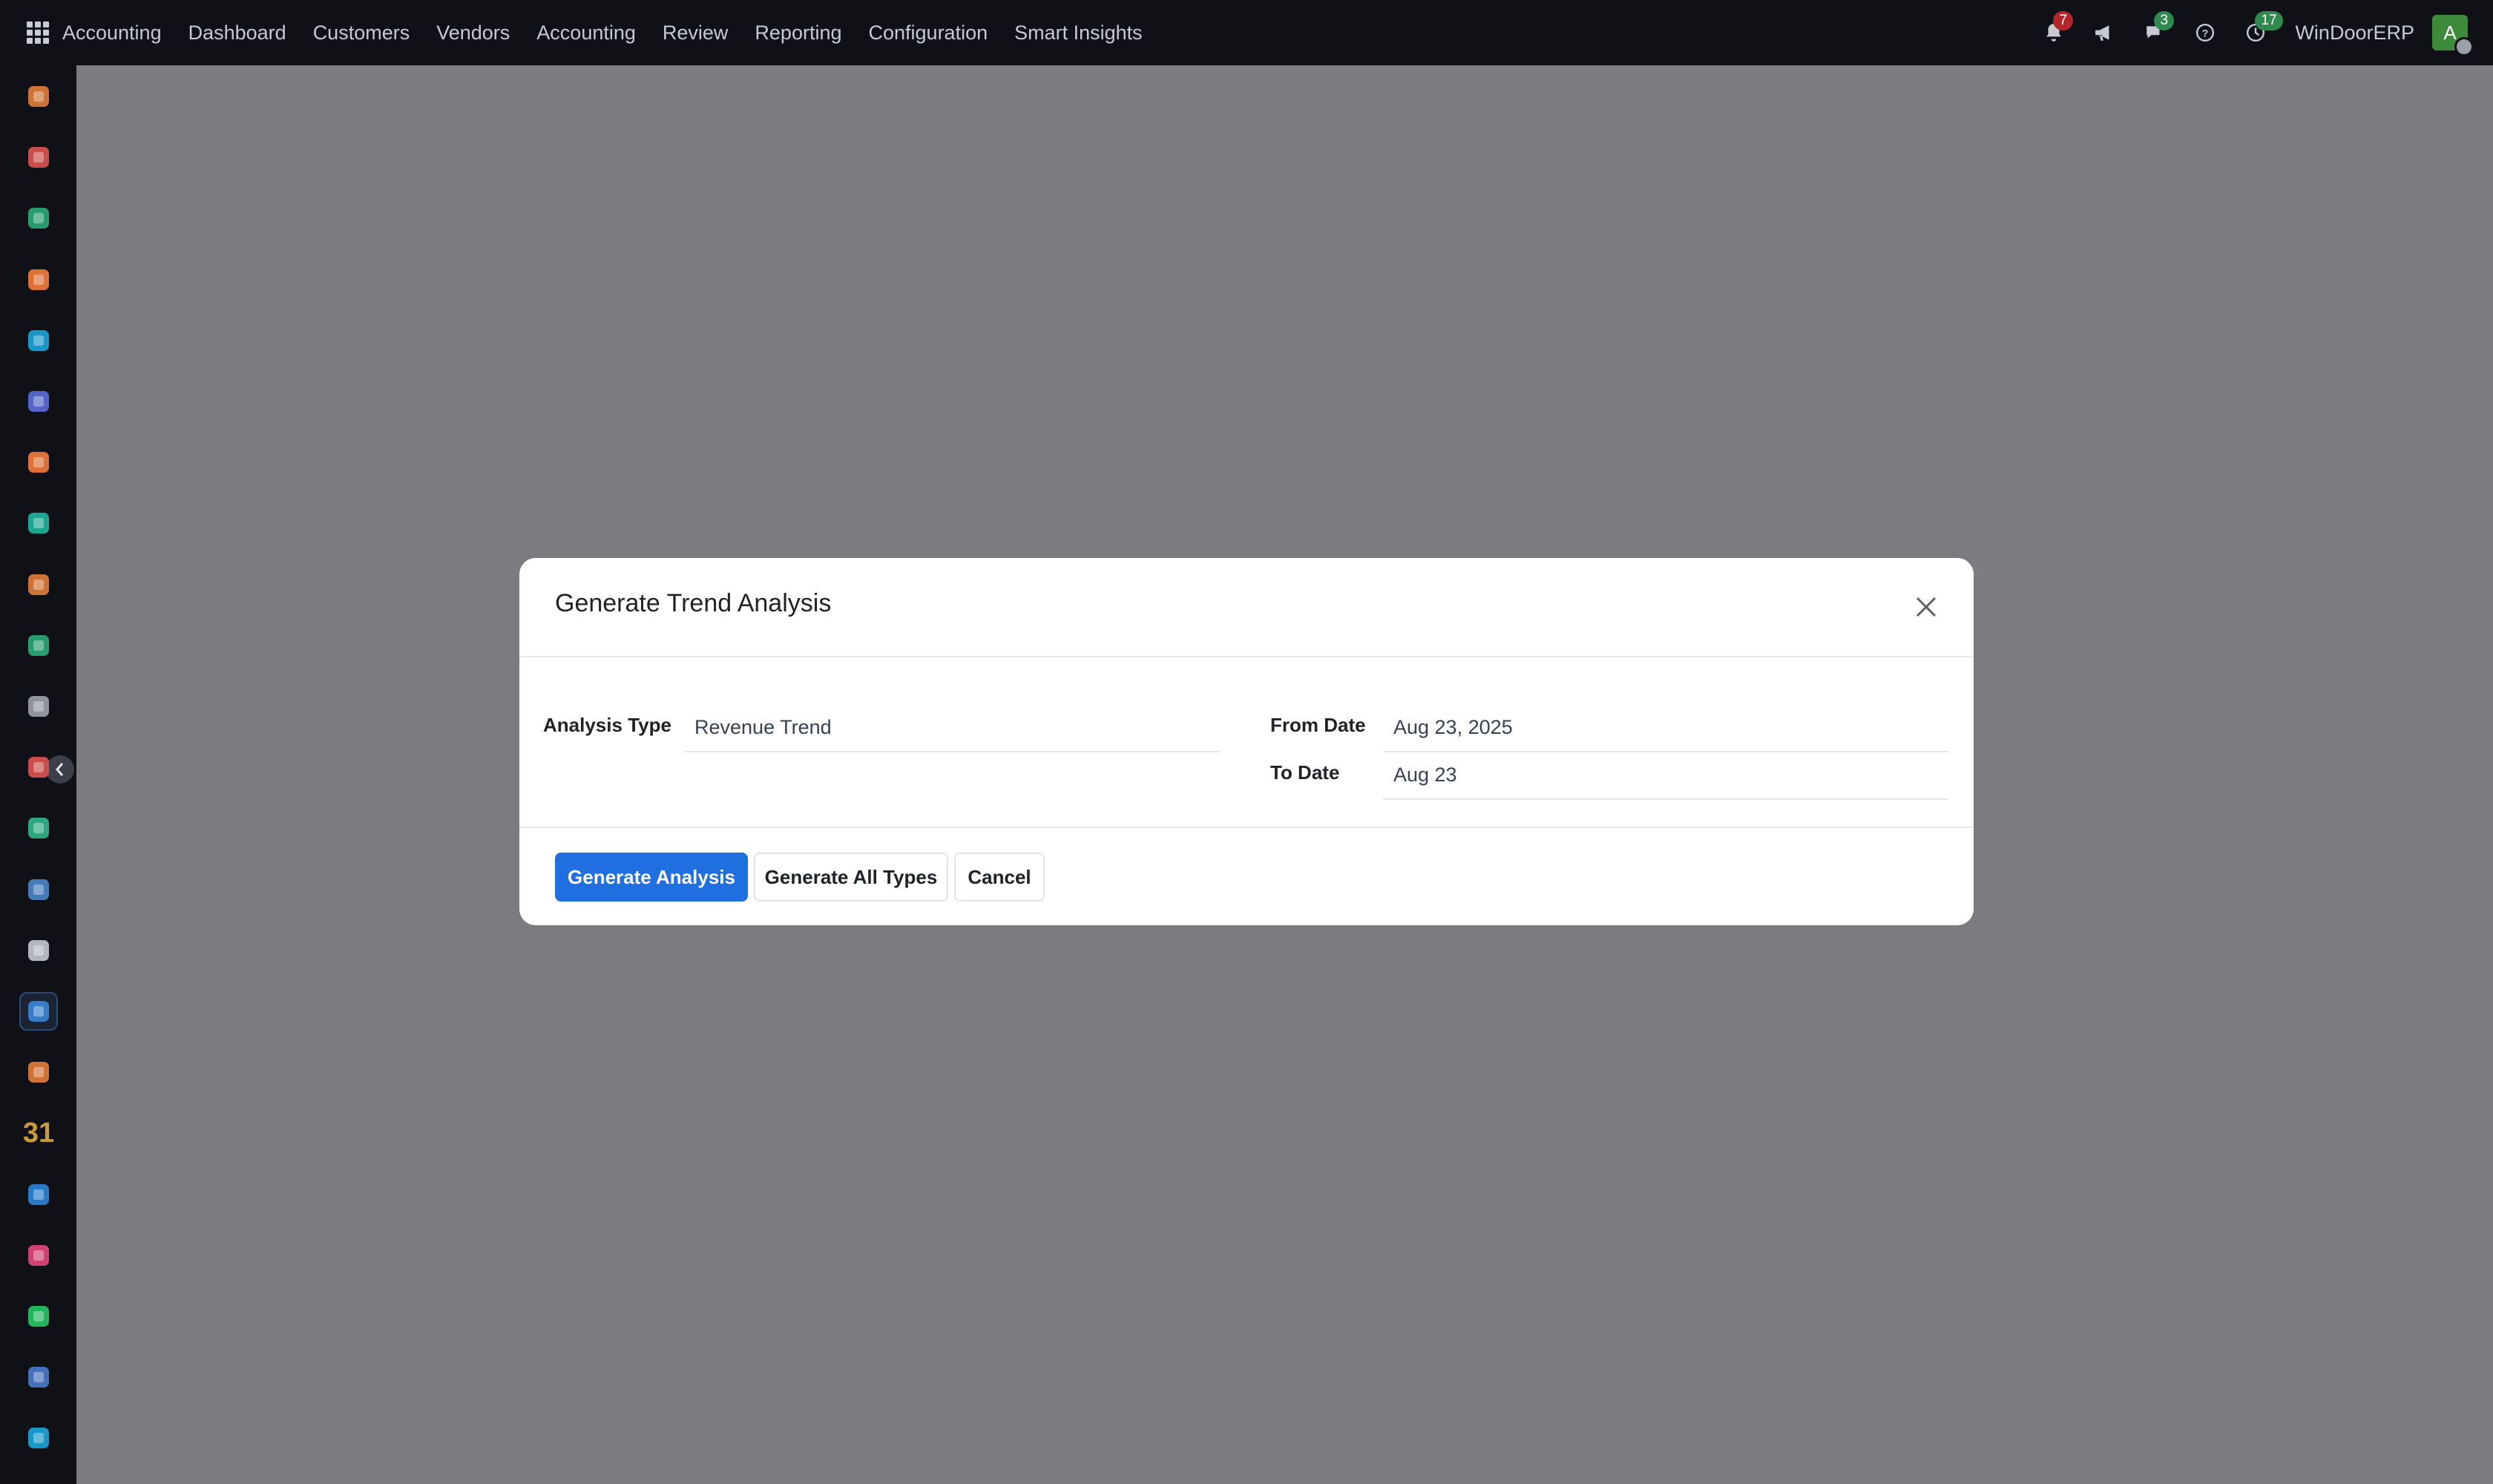 The width and height of the screenshot is (2493, 1484). What do you see at coordinates (1246, 607) in the screenshot?
I see `dialog-header: Generate Trend Analysis` at bounding box center [1246, 607].